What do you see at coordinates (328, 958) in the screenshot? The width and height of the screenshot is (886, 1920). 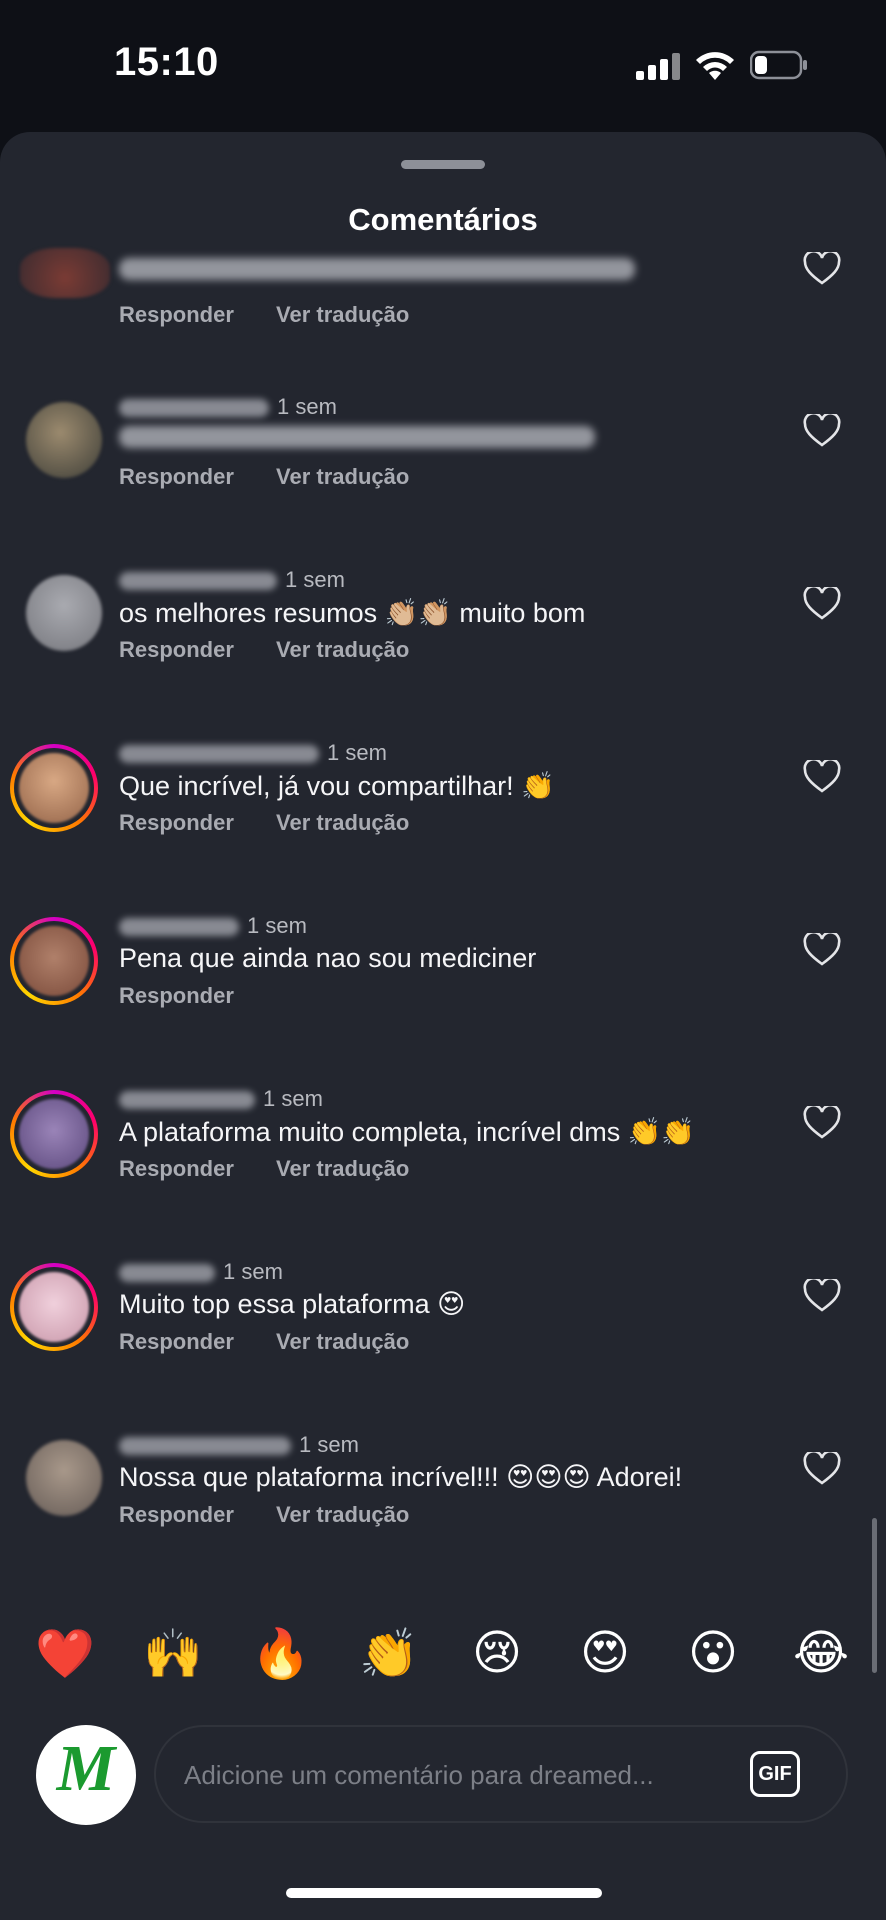 I see `comment-text: Pena que ainda nao sou mediciner` at bounding box center [328, 958].